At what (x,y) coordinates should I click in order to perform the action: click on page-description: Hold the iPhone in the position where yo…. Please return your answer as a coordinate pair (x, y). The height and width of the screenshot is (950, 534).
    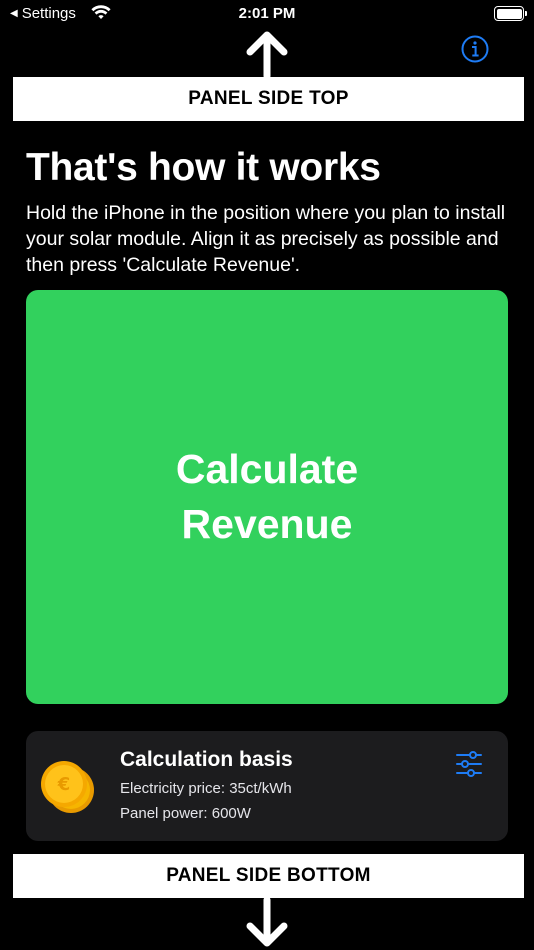
    Looking at the image, I should click on (266, 239).